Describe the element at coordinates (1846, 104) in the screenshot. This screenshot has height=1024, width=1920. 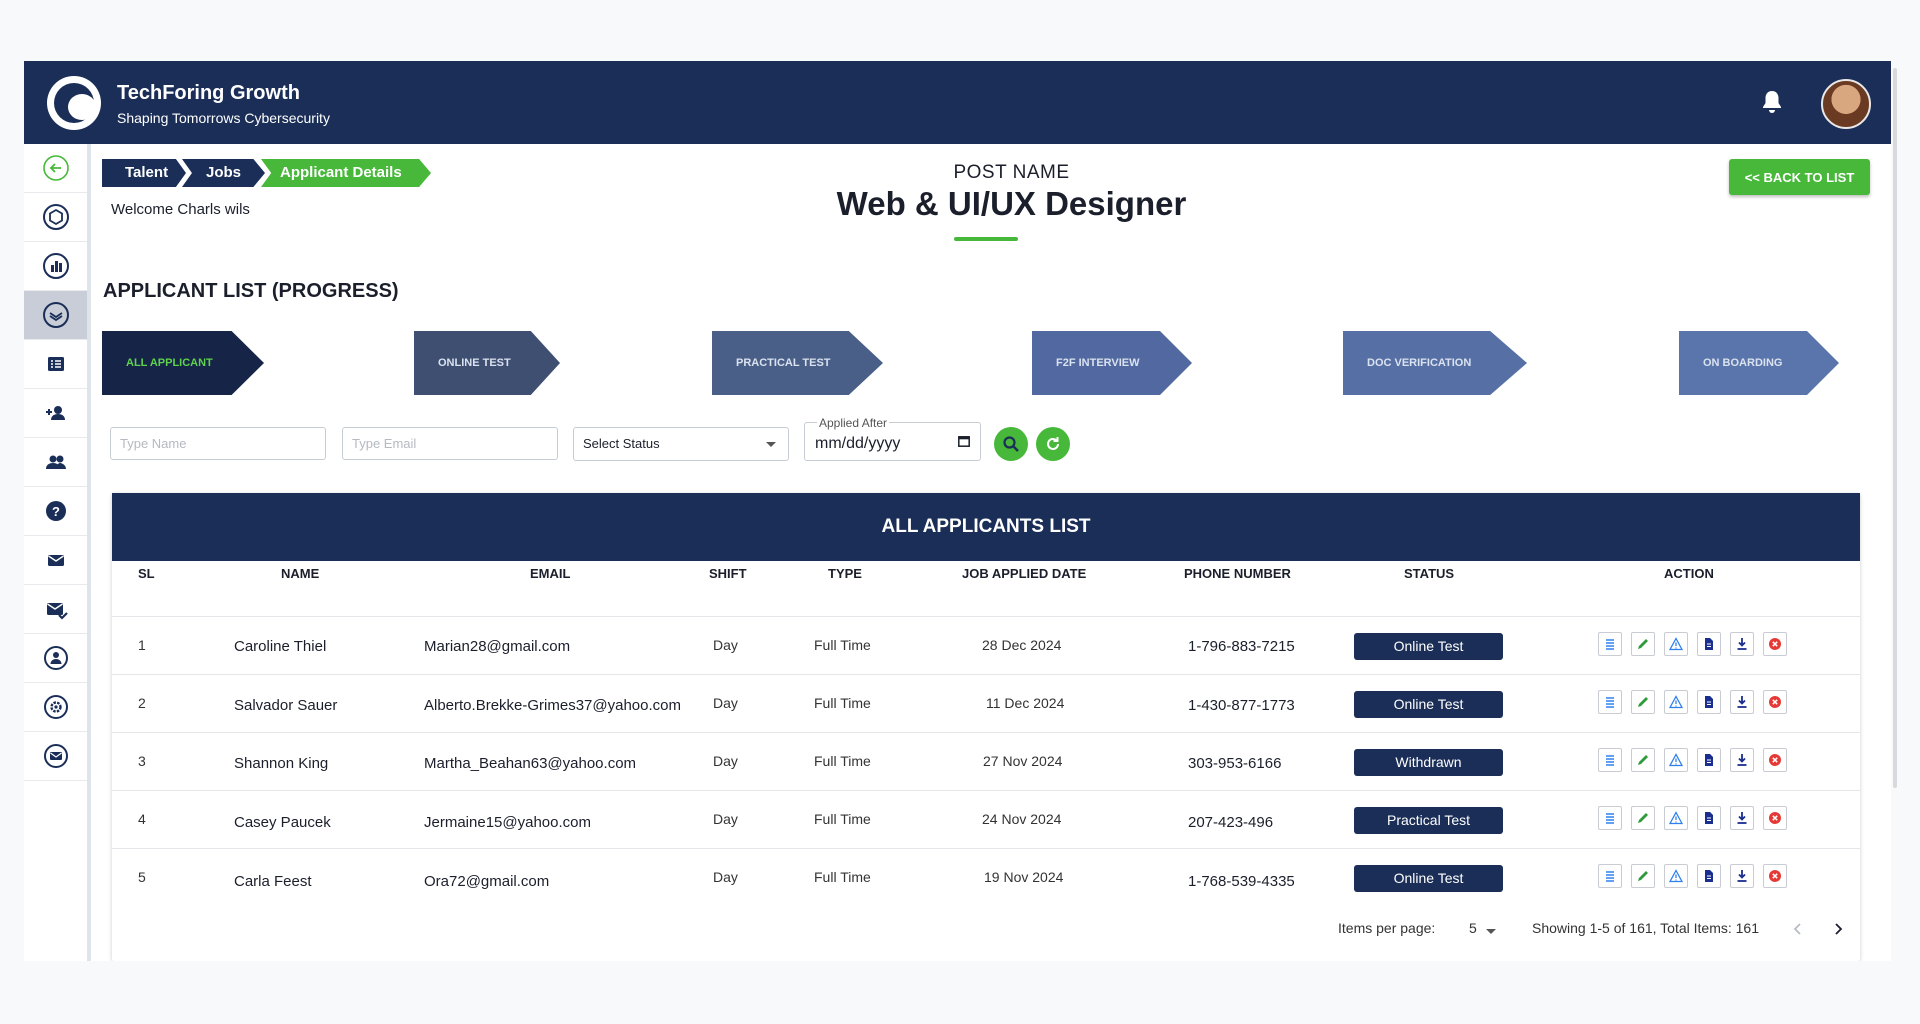
I see `user-avatar` at that location.